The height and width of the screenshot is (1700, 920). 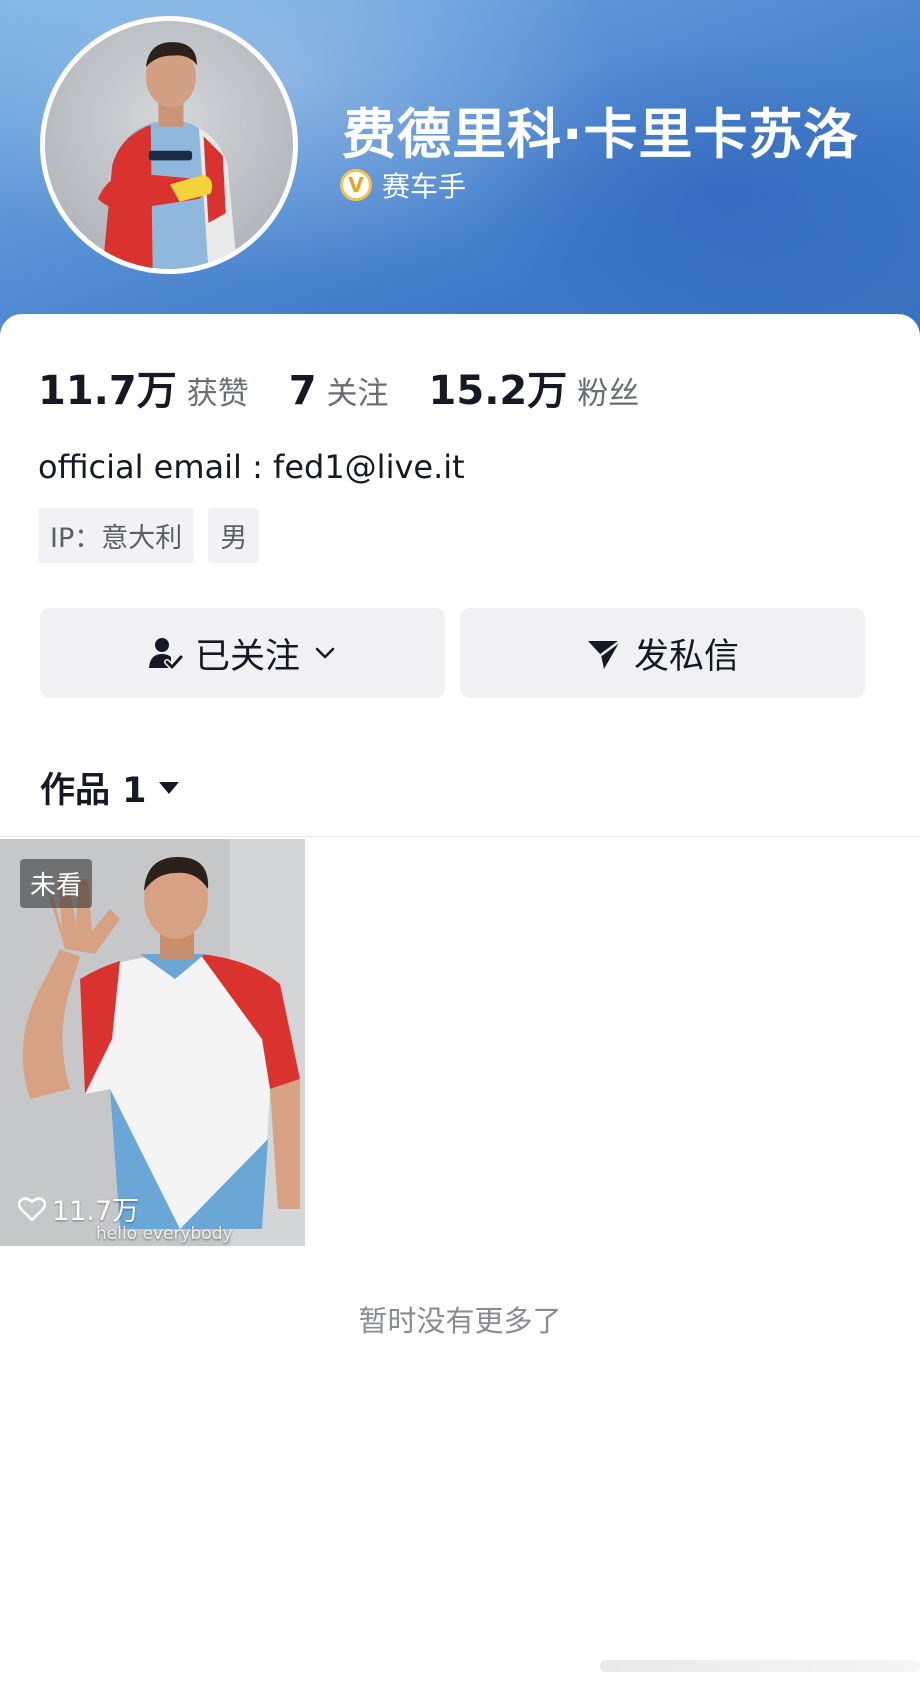 I want to click on send-message-button: 发私信, so click(x=662, y=653).